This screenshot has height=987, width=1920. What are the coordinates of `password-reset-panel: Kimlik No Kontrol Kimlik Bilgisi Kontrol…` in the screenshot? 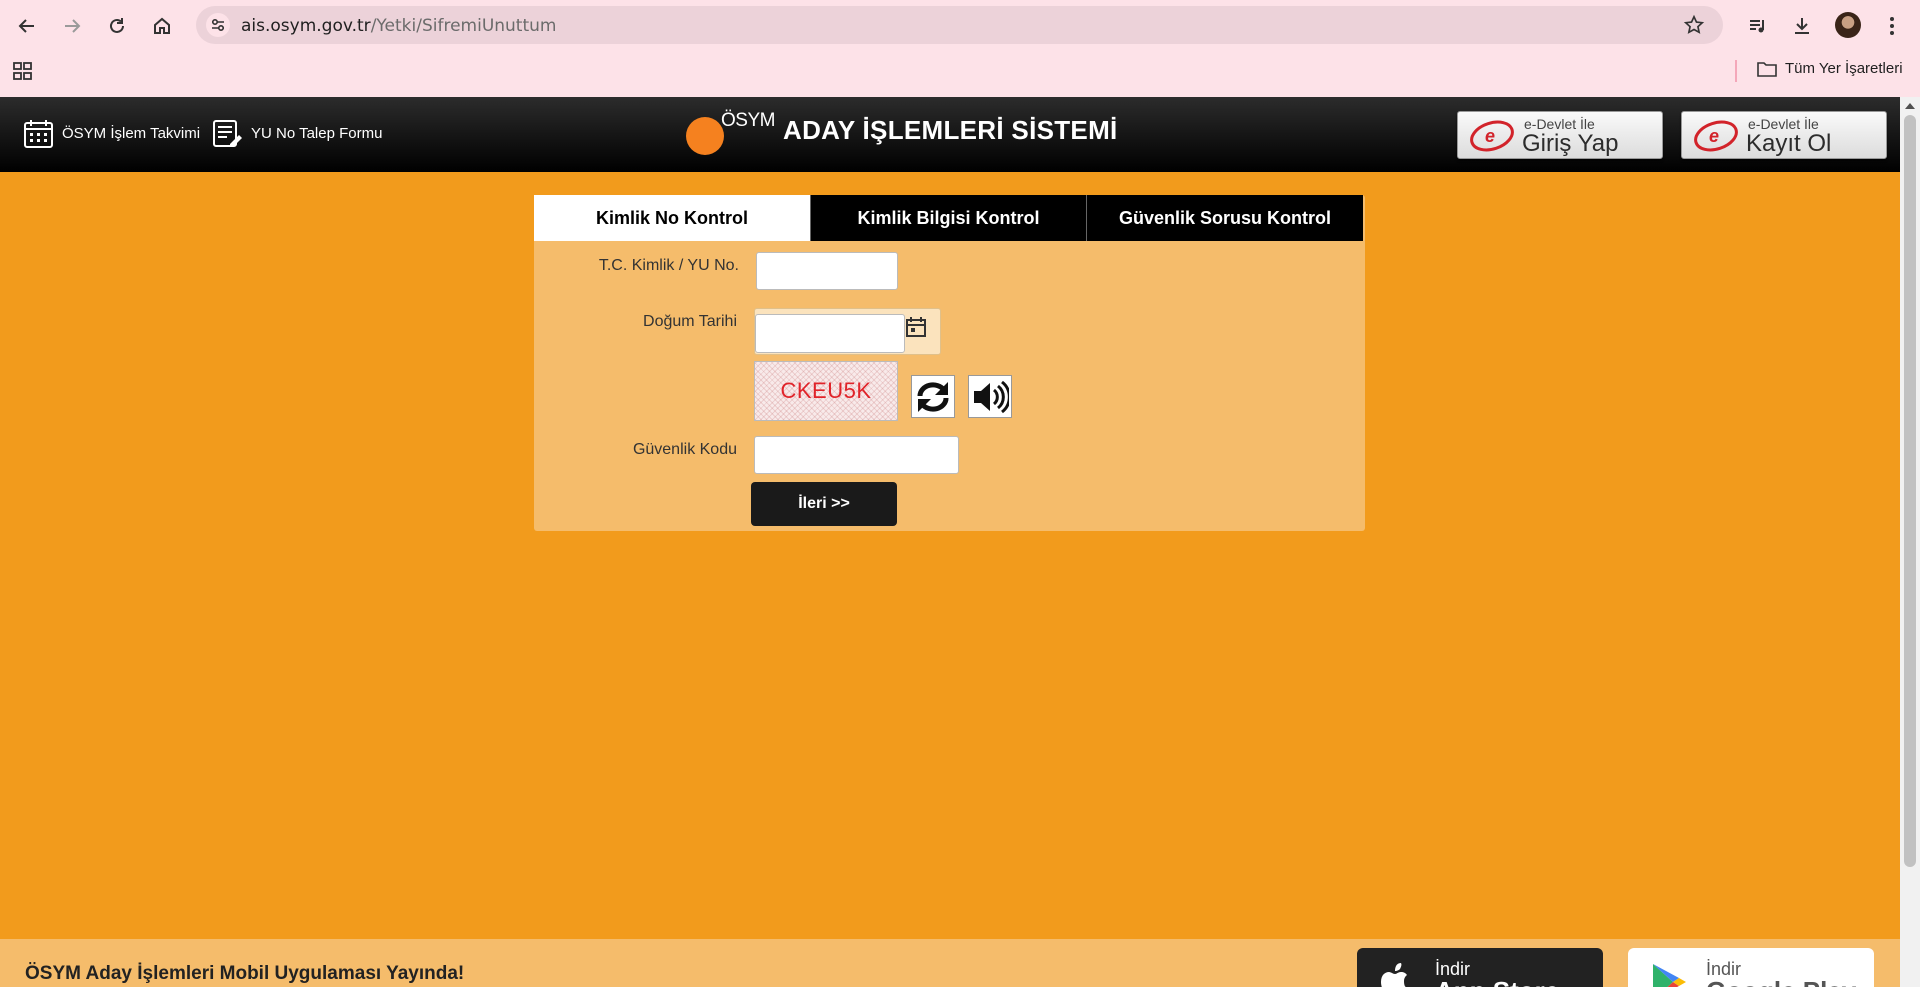 It's located at (949, 363).